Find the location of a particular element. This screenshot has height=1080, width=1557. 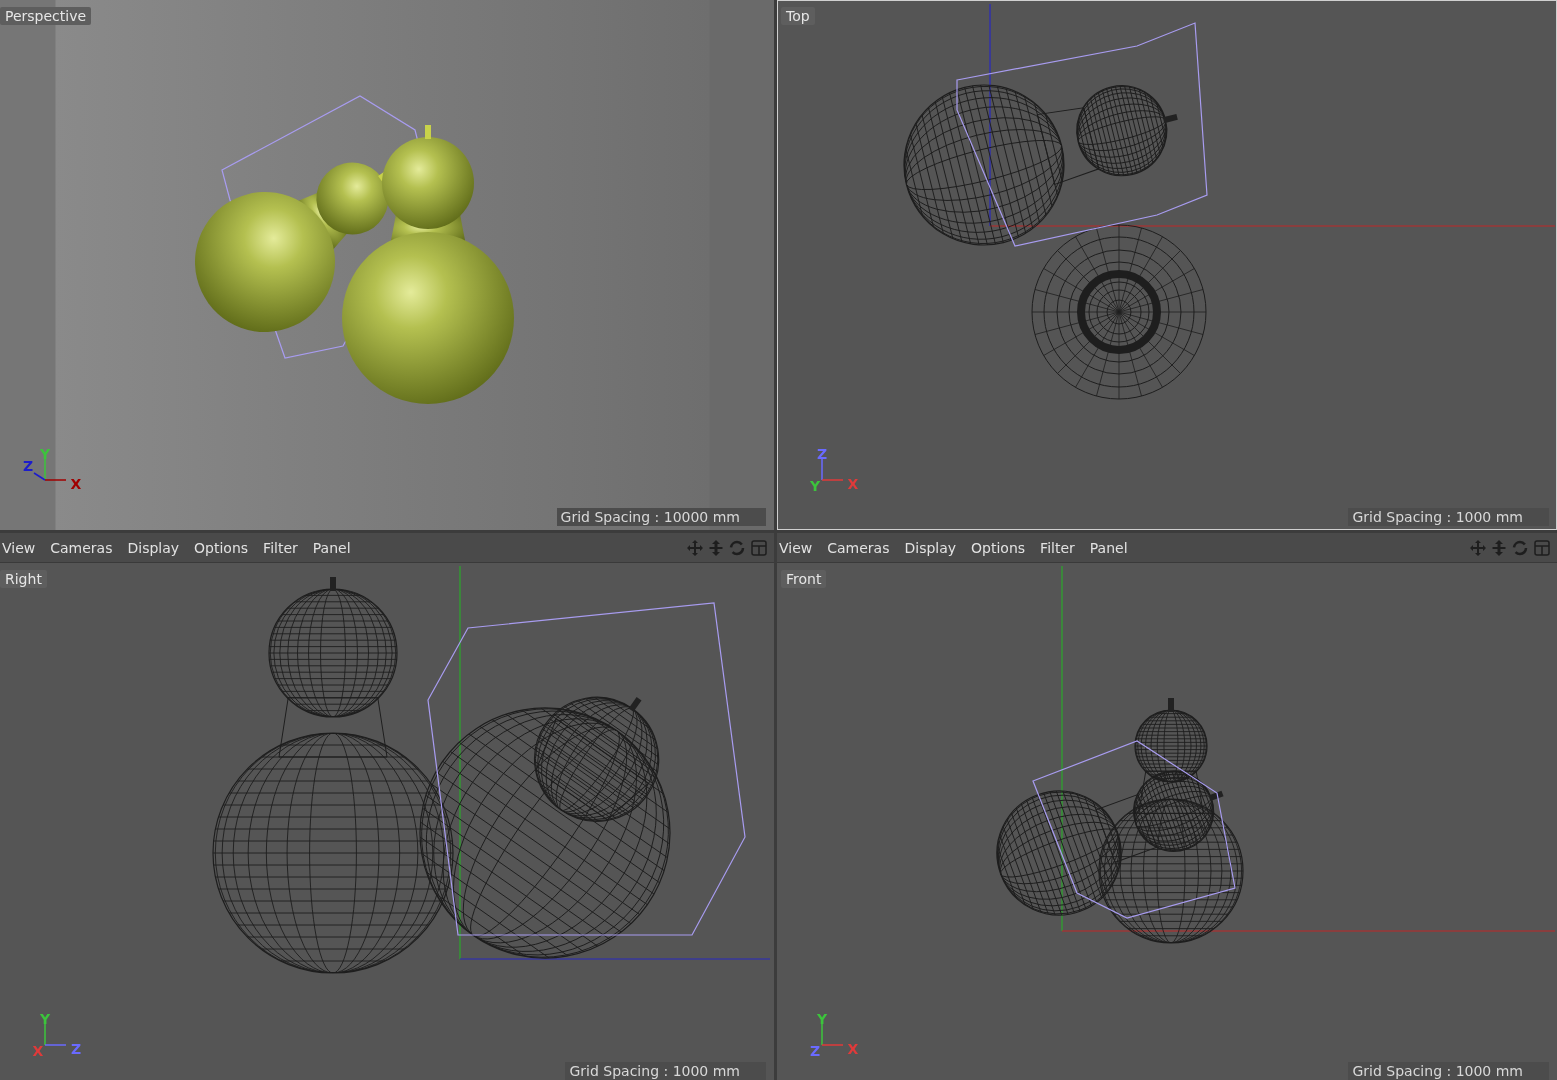

viewport-label: Right is located at coordinates (23, 579).